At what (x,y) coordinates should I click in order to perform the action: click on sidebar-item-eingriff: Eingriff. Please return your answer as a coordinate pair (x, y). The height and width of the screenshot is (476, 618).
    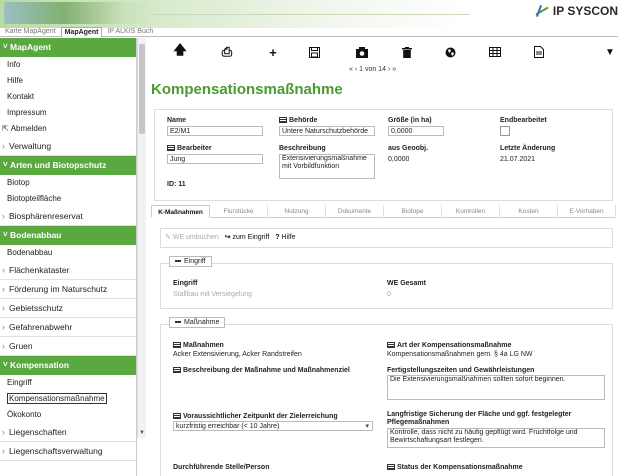
    Looking at the image, I should click on (68, 383).